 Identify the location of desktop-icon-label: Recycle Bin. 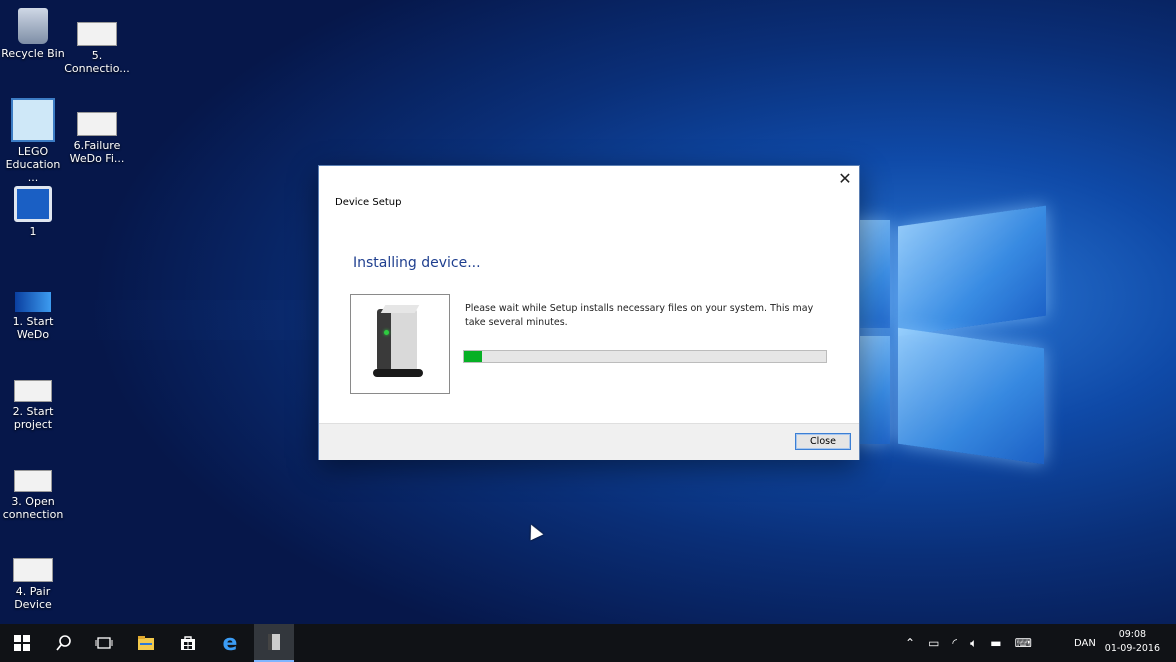
(33, 53).